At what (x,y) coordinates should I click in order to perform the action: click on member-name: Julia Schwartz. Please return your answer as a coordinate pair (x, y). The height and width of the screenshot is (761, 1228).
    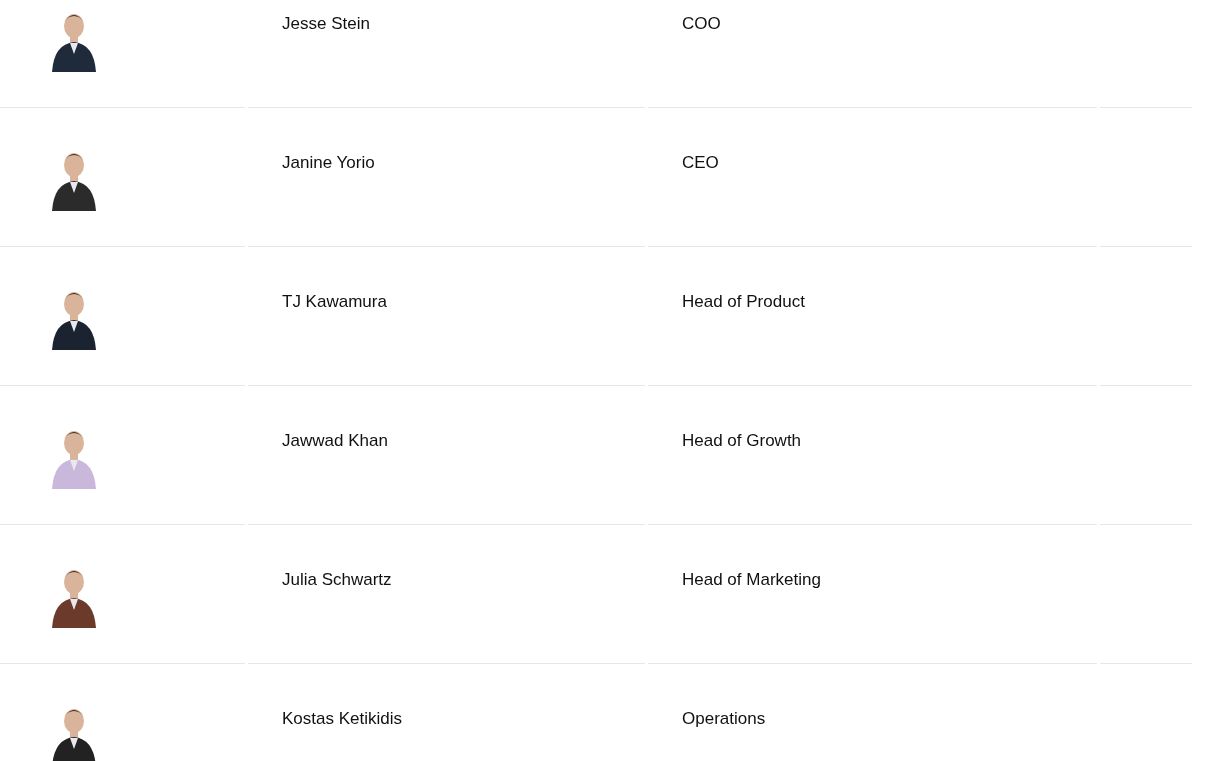
    Looking at the image, I should click on (337, 580).